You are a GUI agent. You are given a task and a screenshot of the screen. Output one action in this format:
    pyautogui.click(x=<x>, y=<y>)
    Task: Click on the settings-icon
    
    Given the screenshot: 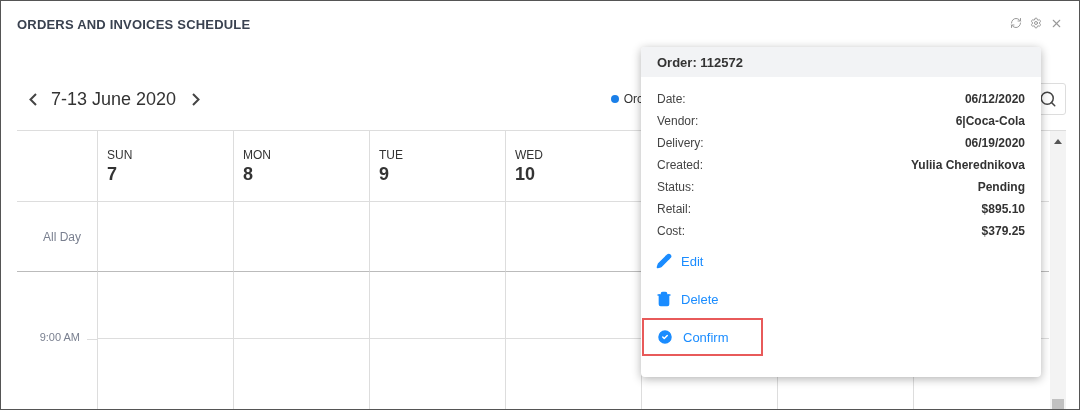 What is the action you would take?
    pyautogui.click(x=1036, y=23)
    